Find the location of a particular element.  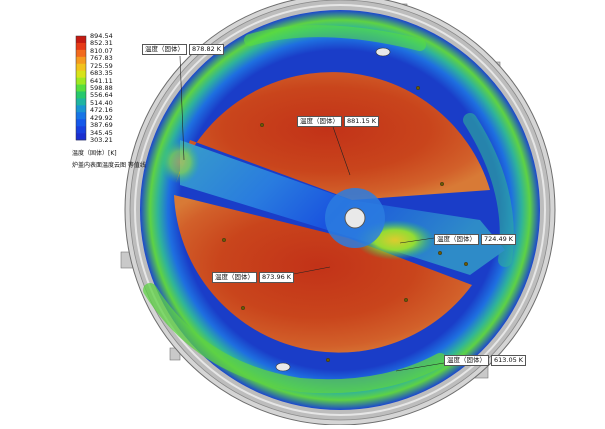

legend-tick-label: 303.21 is located at coordinates (101, 140).